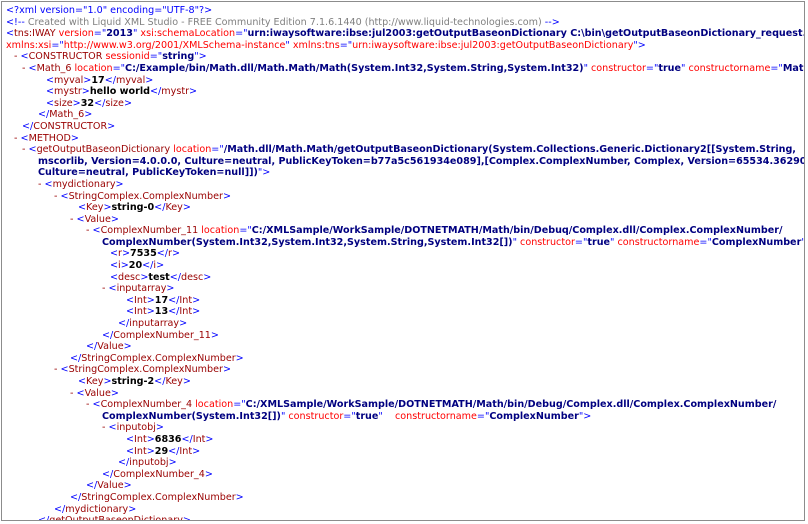 The image size is (808, 524). Describe the element at coordinates (114, 103) in the screenshot. I see `xml-tag-name: size` at that location.